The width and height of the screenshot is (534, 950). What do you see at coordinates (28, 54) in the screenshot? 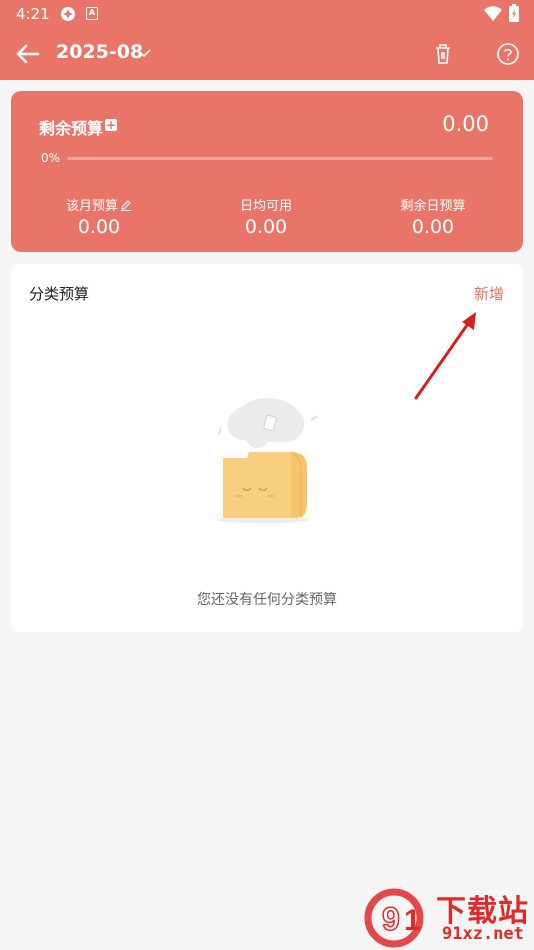
I see `back-arrow-icon` at bounding box center [28, 54].